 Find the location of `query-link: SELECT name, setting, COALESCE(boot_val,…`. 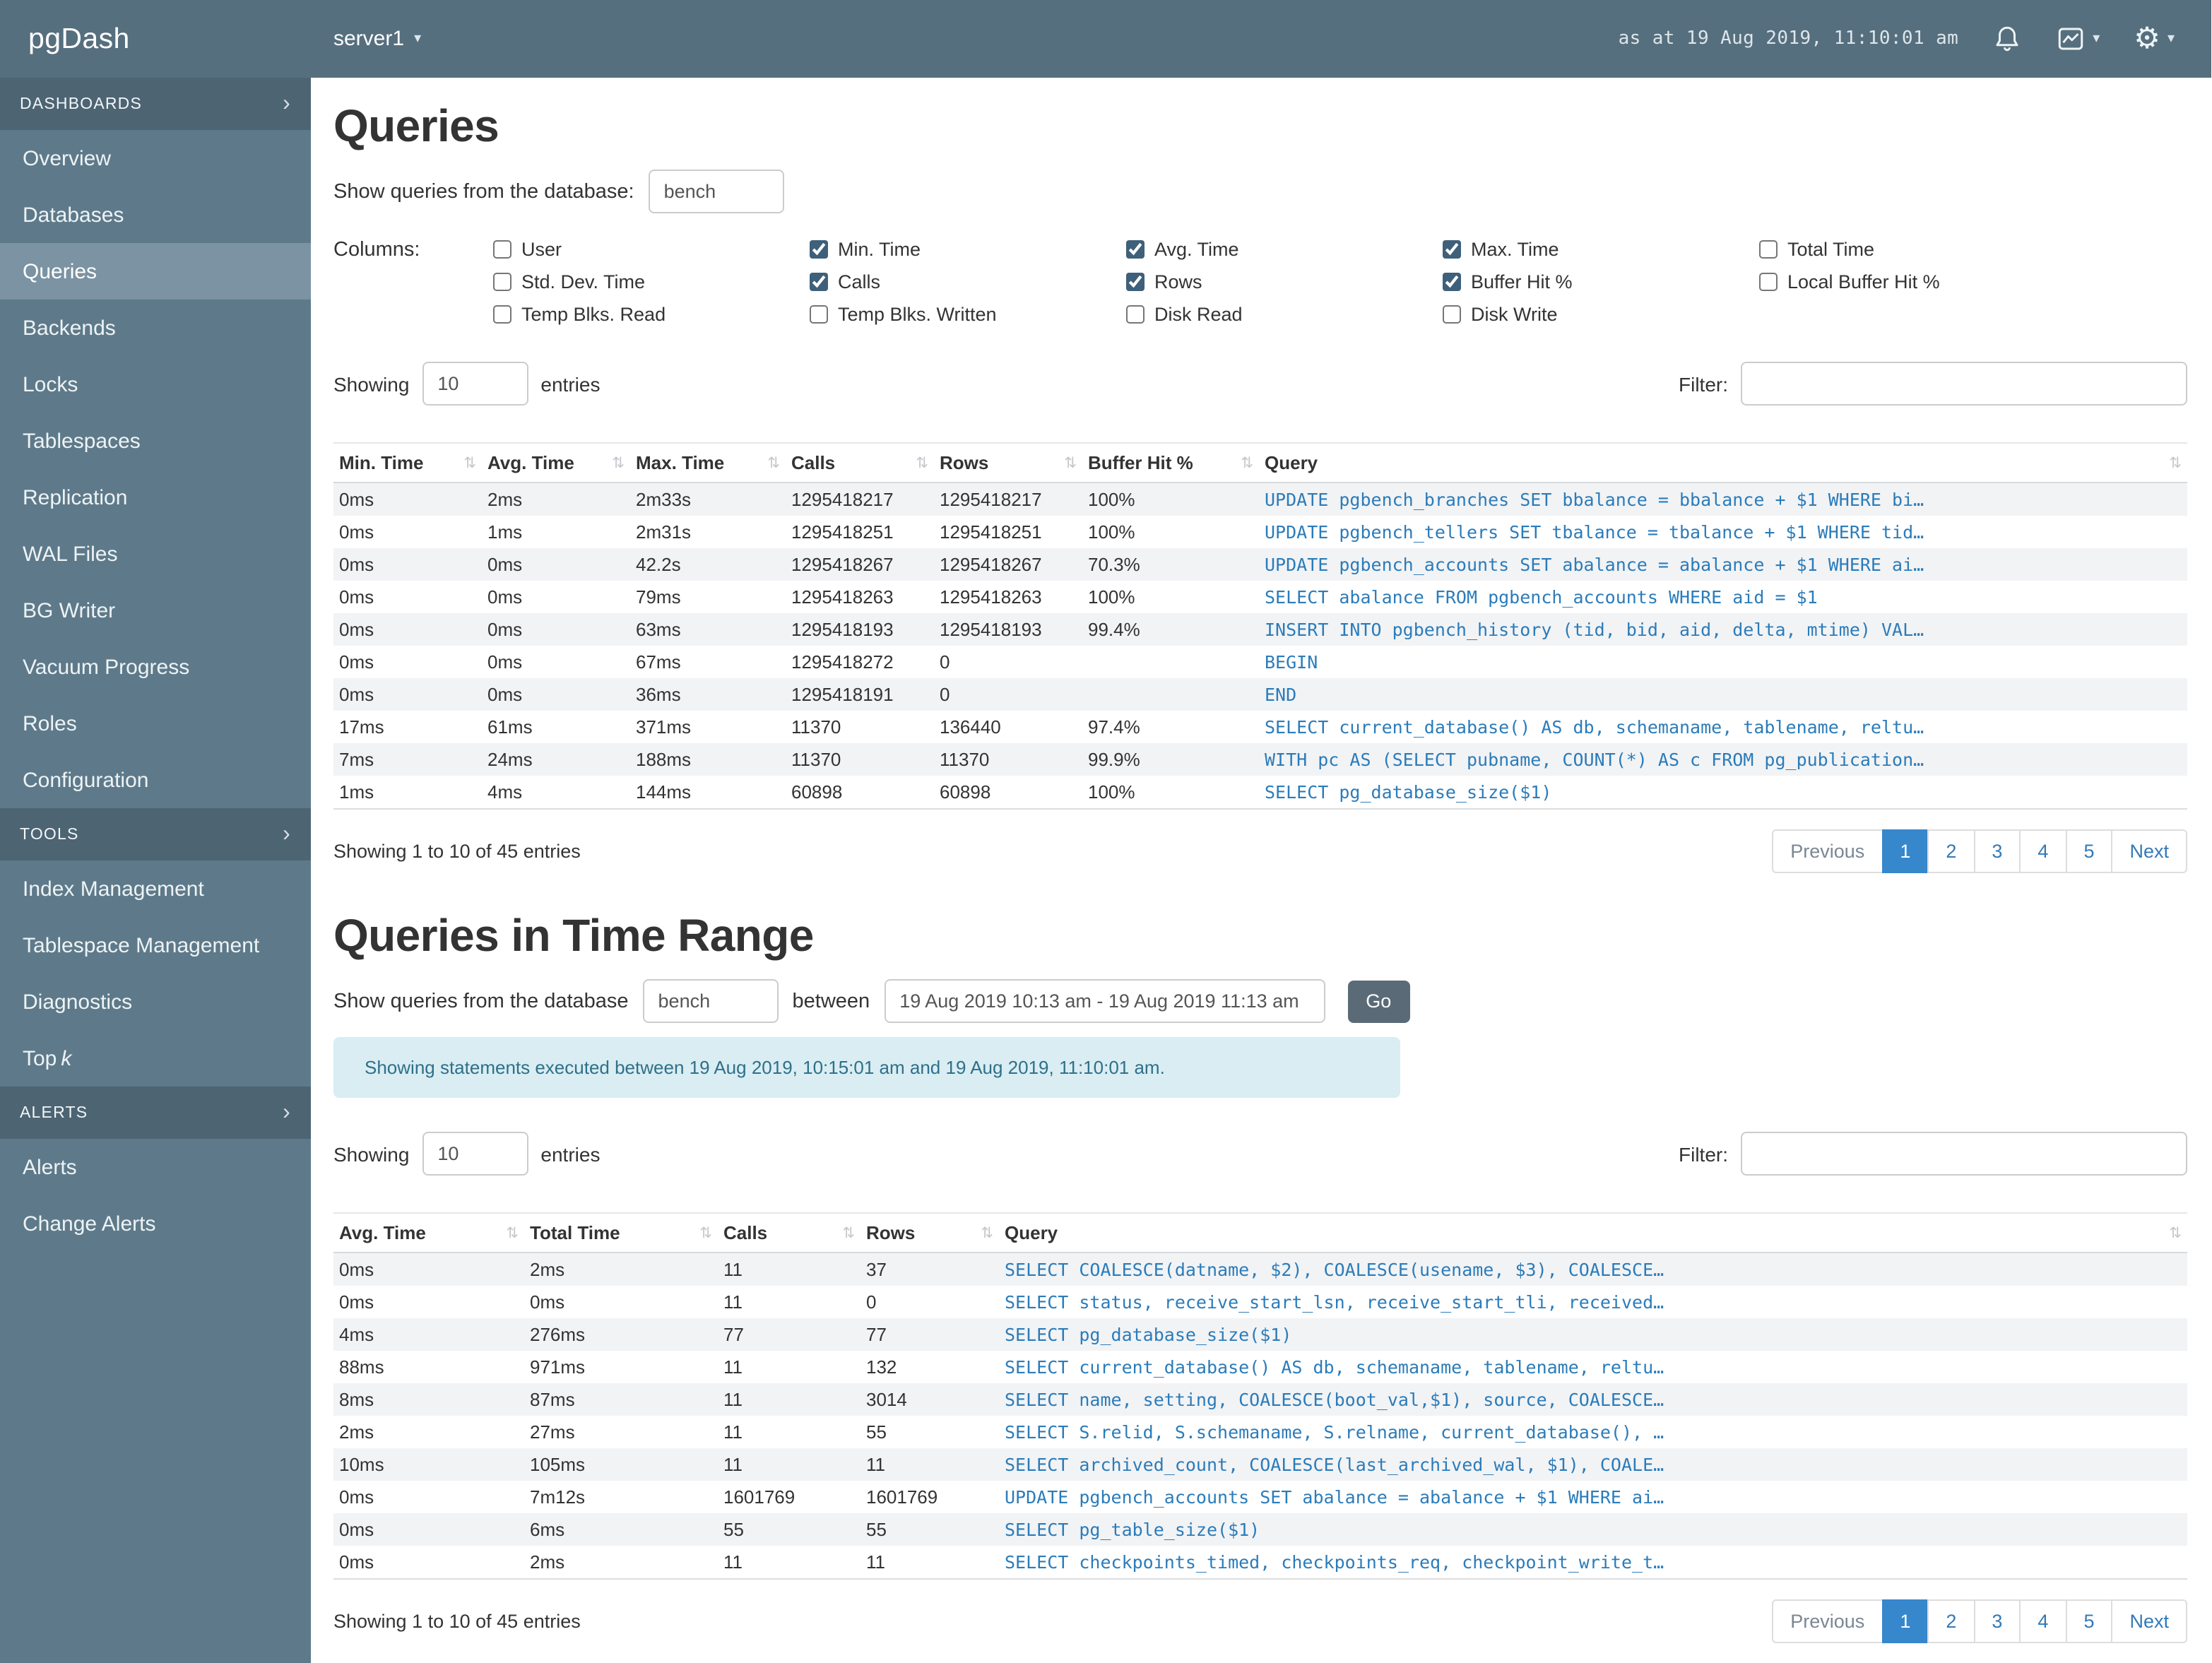

query-link: SELECT name, setting, COALESCE(boot_val,… is located at coordinates (1593, 1400).